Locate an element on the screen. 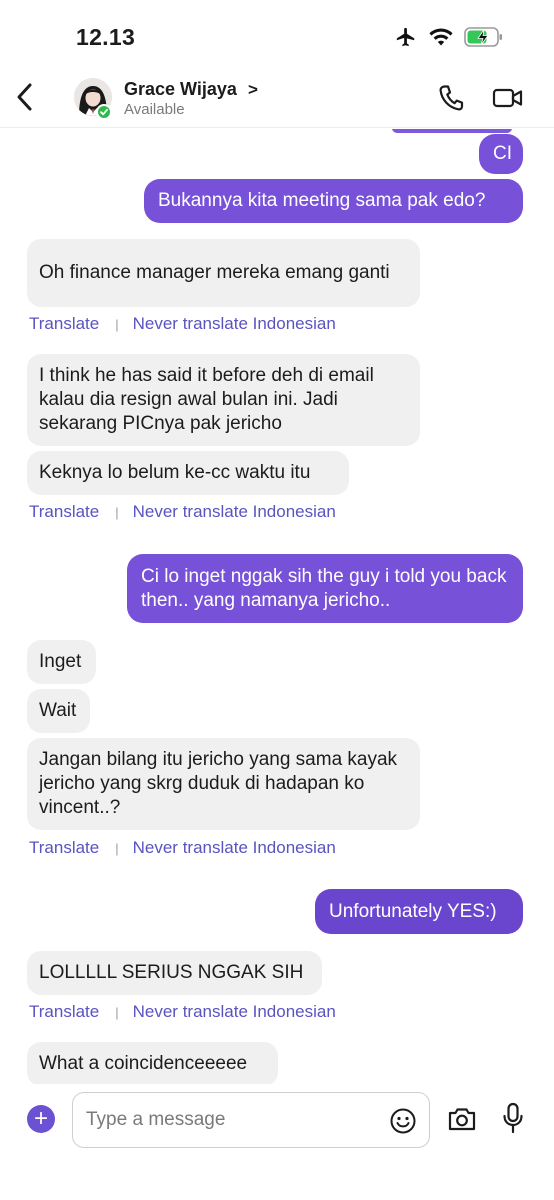 The image size is (554, 1200). back-chevron-icon is located at coordinates (25, 97).